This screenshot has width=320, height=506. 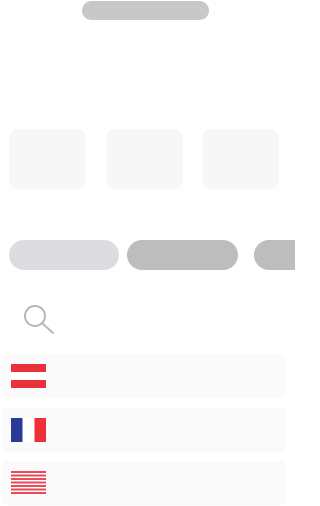 I want to click on flag-red-white-red-icon, so click(x=28, y=376).